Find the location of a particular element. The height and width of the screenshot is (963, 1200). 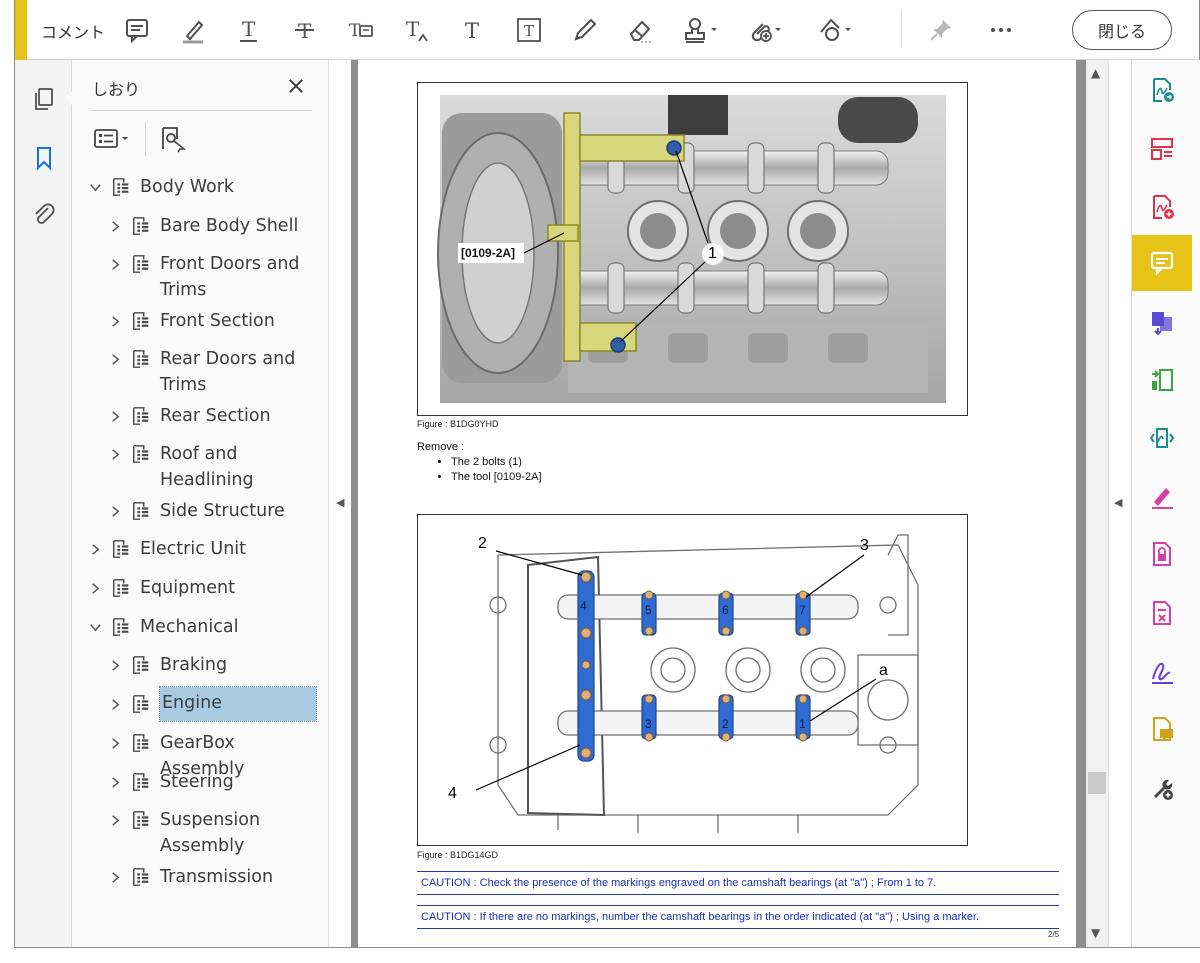

cylinder-head-line-drawing is located at coordinates (697, 683).